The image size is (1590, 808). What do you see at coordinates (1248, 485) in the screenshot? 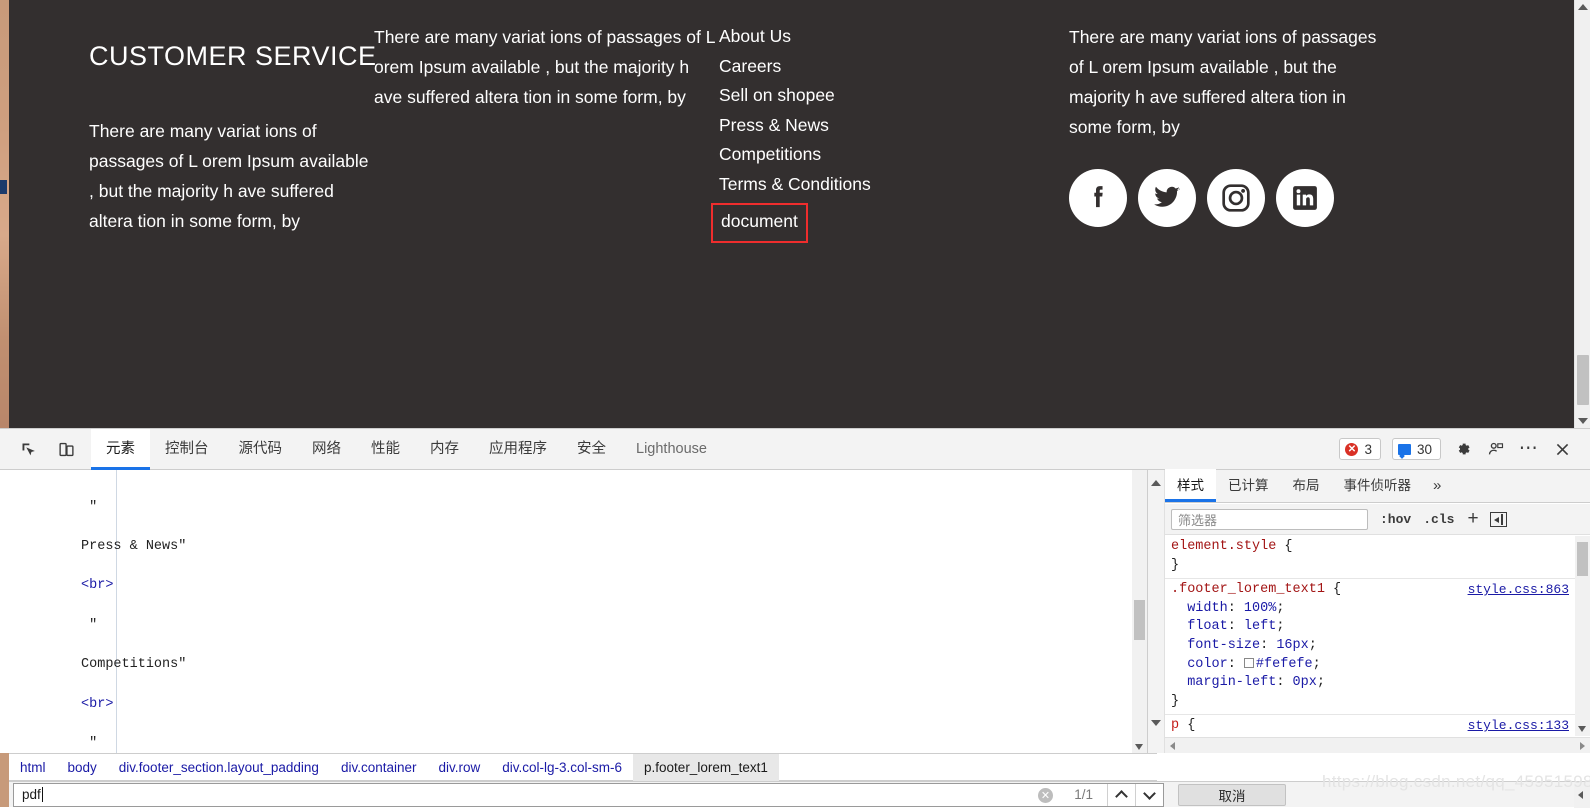
I see `tab-computed: 已计算` at bounding box center [1248, 485].